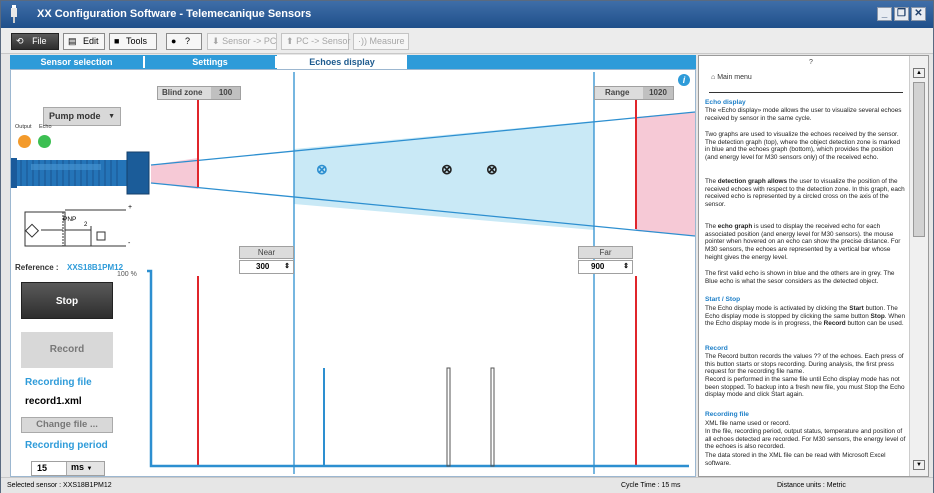 This screenshot has height=493, width=934. Describe the element at coordinates (23, 127) in the screenshot. I see `output-label: Output` at that location.